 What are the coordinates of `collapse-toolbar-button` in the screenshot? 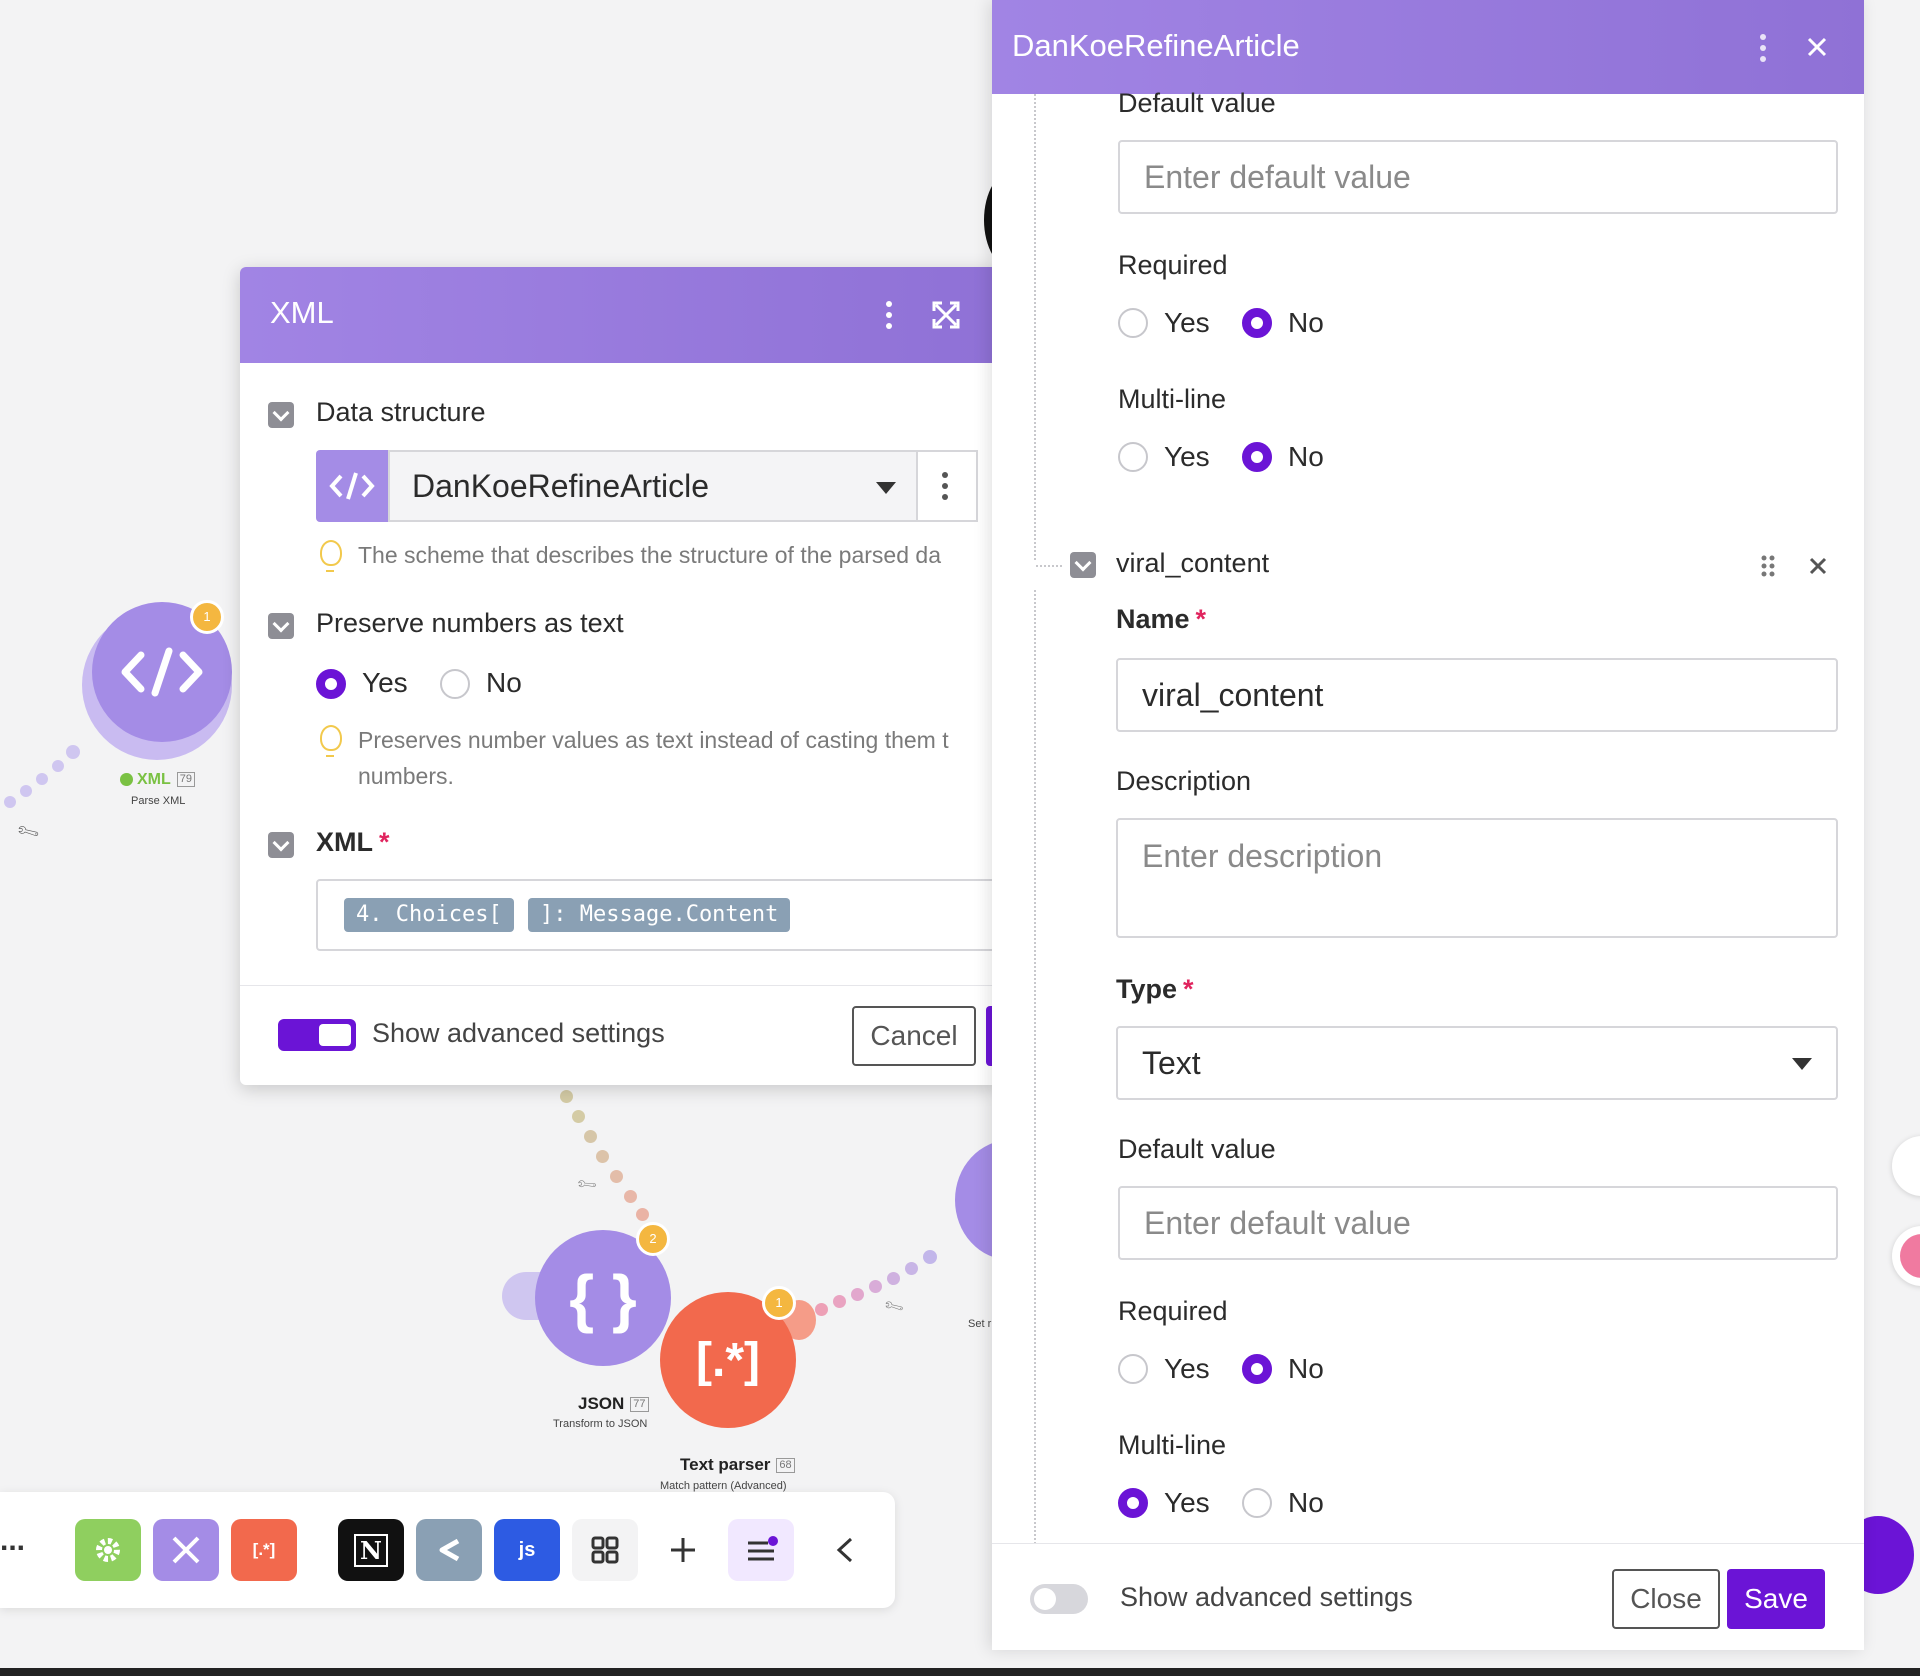 It's located at (845, 1550).